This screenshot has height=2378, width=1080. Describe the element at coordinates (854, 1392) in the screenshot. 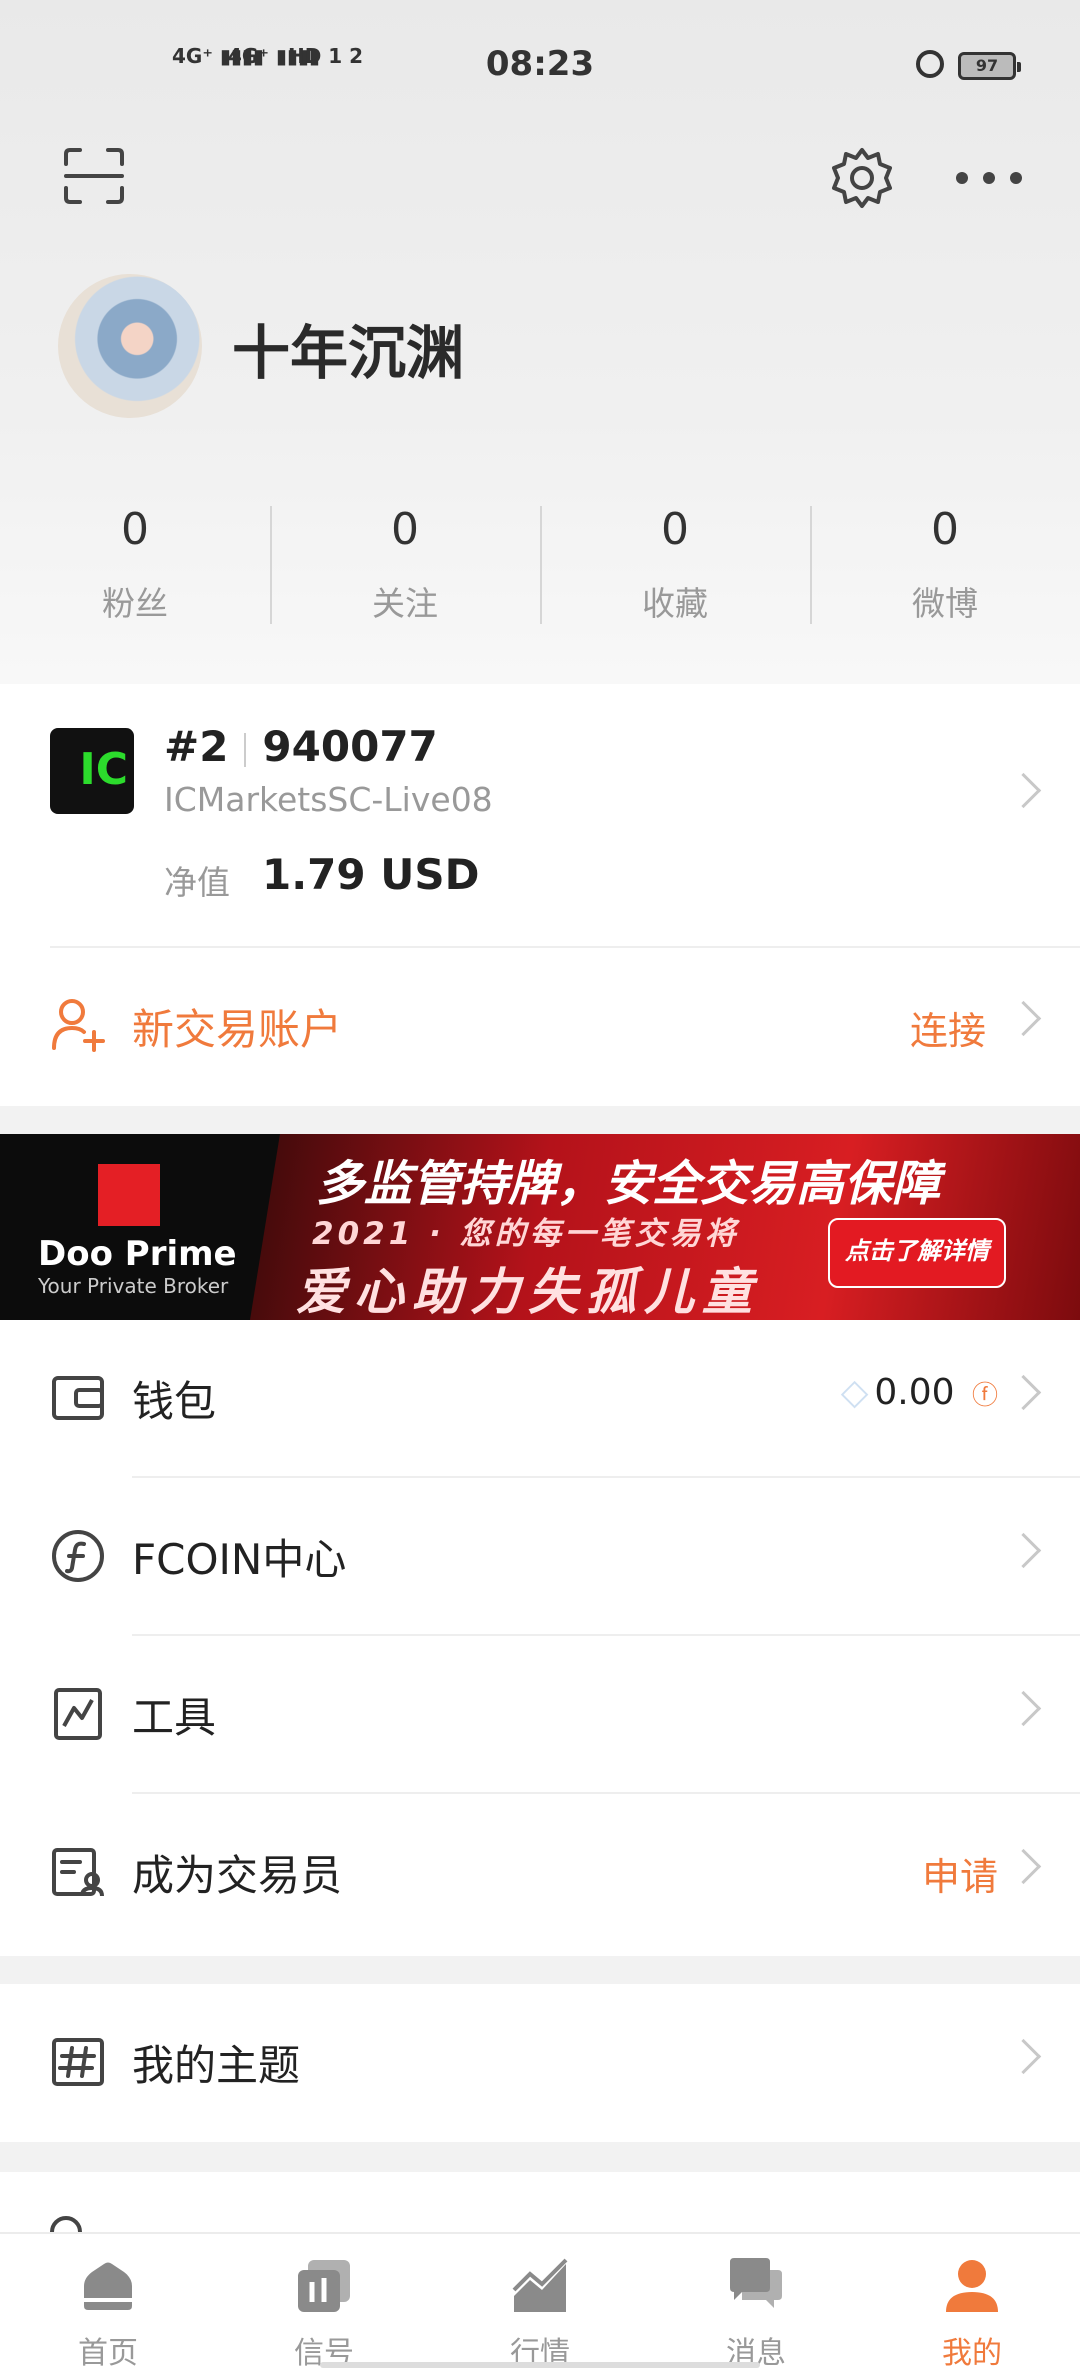

I see `diamond-icon: ◇` at that location.